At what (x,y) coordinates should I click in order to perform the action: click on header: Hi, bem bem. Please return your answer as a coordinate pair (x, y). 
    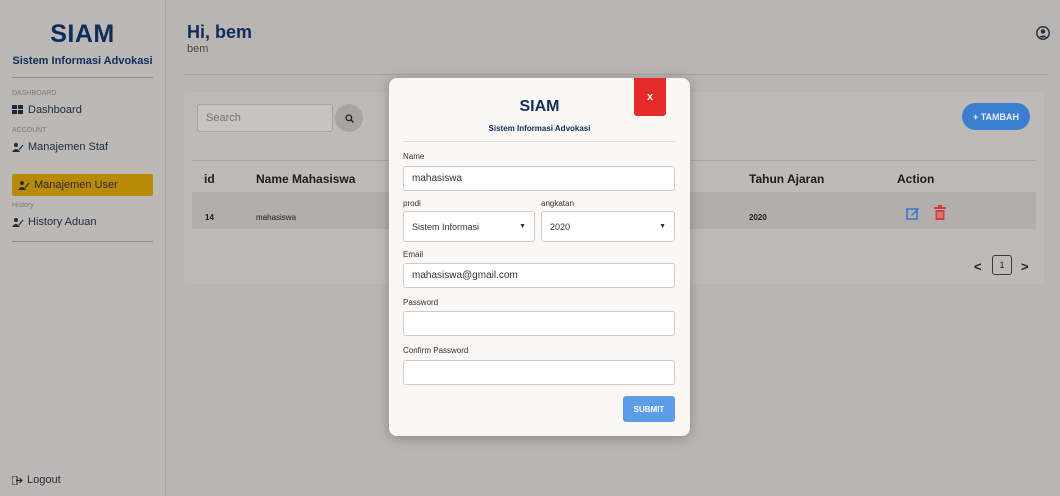
    Looking at the image, I should click on (613, 30).